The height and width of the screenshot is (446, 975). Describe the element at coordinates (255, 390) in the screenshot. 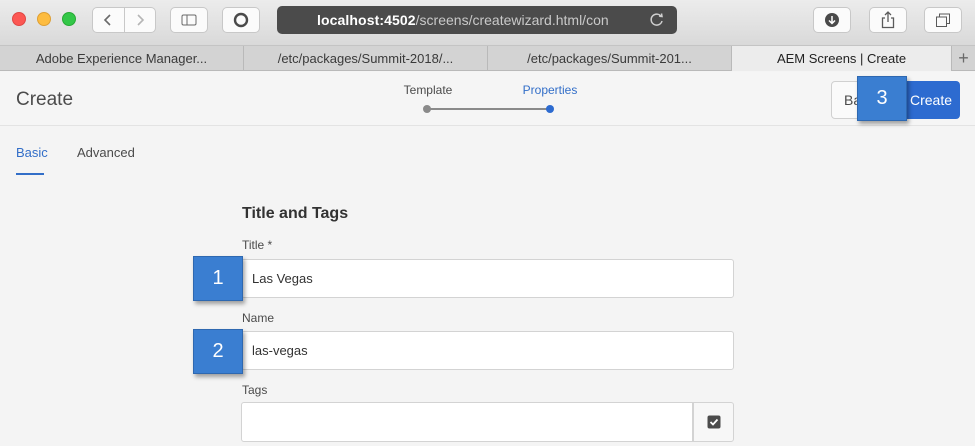

I see `tags-label: Tags` at that location.